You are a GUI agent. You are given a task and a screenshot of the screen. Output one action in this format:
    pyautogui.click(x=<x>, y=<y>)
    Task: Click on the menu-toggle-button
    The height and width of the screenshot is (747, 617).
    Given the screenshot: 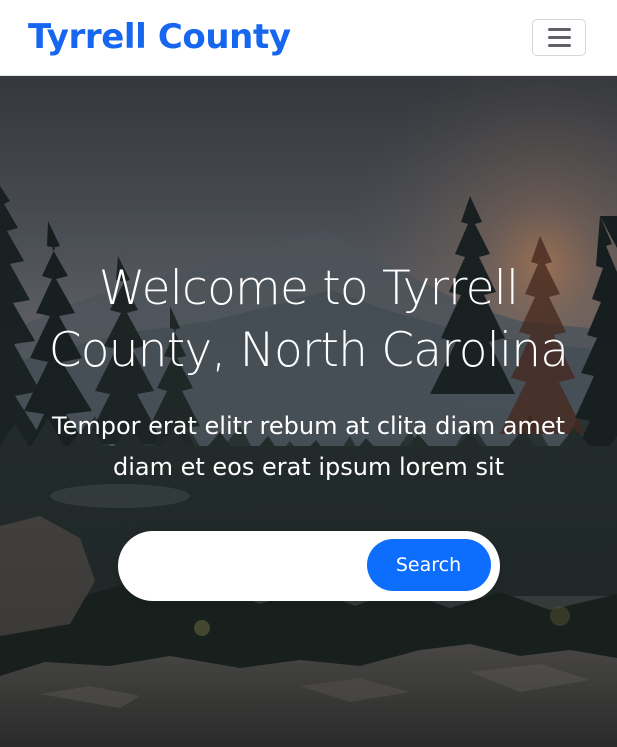 What is the action you would take?
    pyautogui.click(x=559, y=37)
    